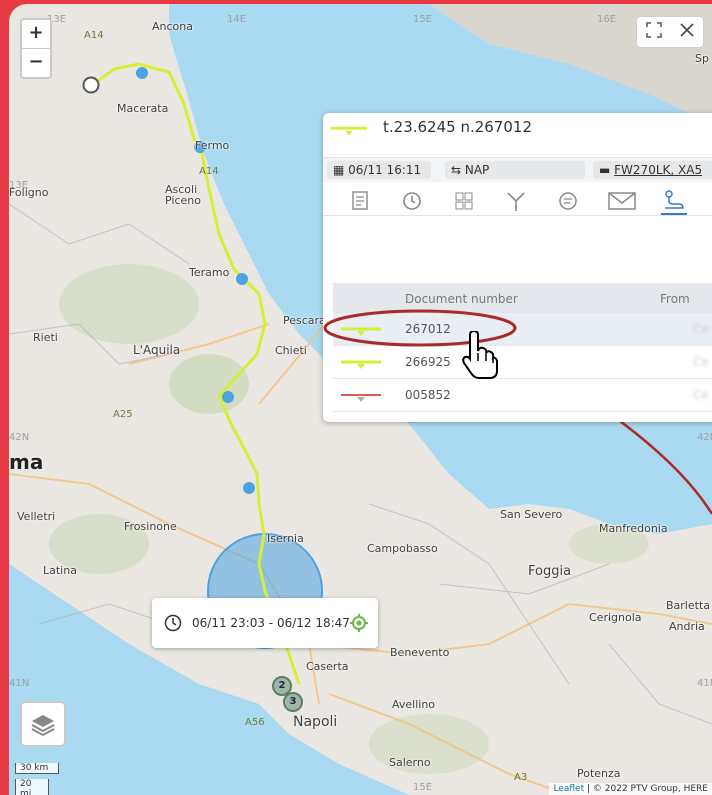 This screenshot has width=712, height=795. I want to click on vehicle-chip: ▬ FW270LK, XA5, so click(652, 170).